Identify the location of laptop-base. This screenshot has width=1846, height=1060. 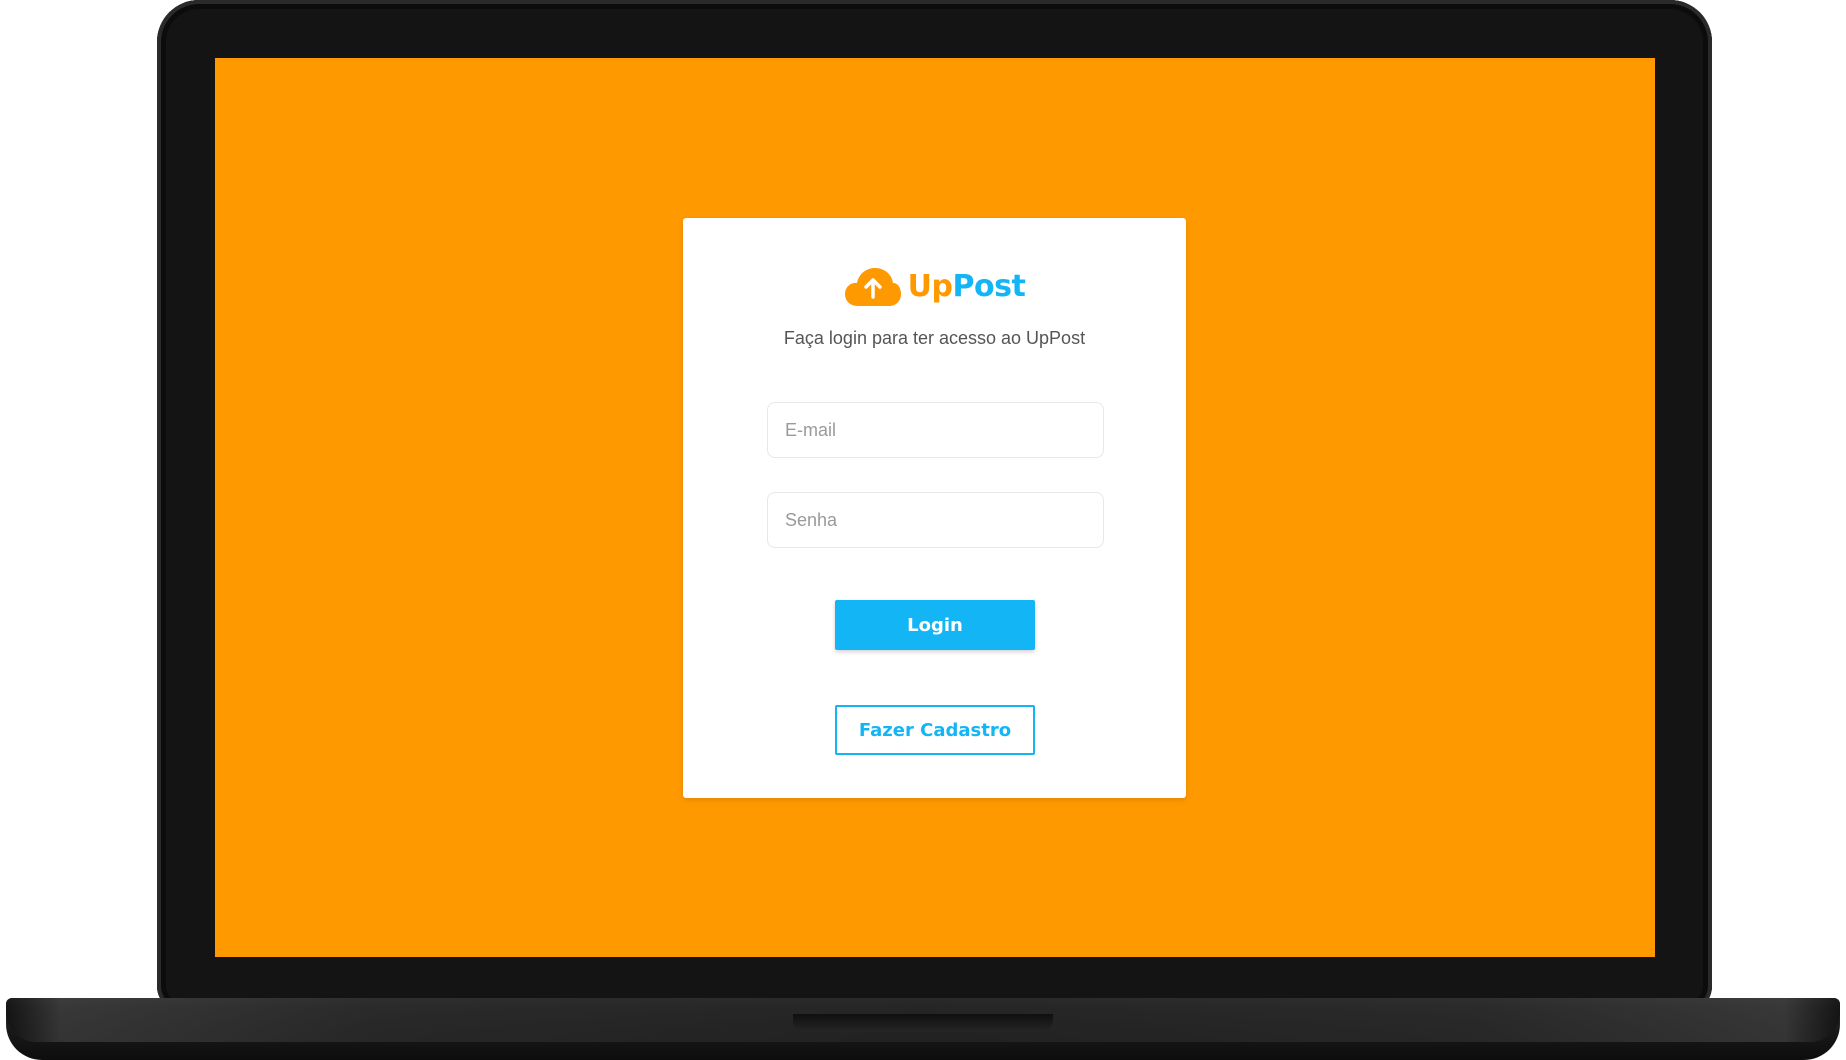
(923, 1029).